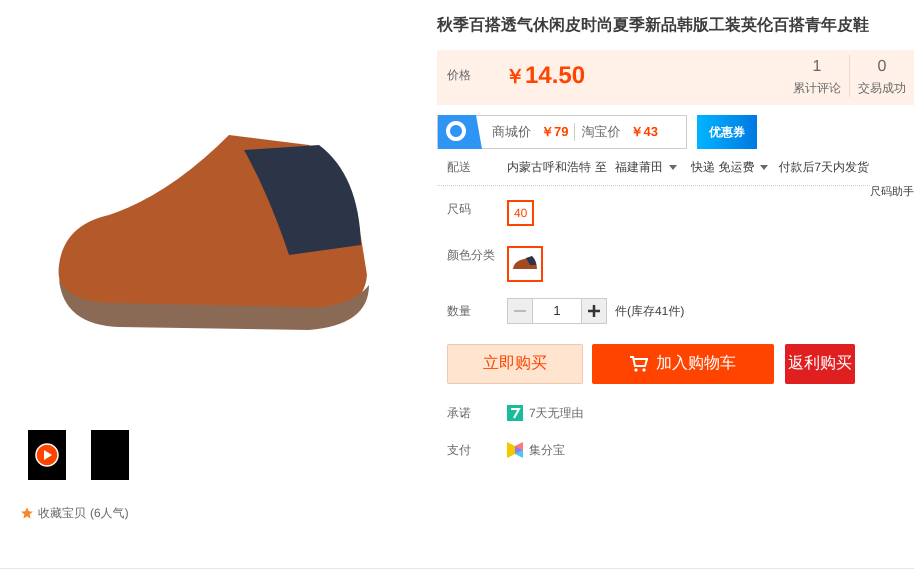  What do you see at coordinates (817, 67) in the screenshot?
I see `stat-value: 1` at bounding box center [817, 67].